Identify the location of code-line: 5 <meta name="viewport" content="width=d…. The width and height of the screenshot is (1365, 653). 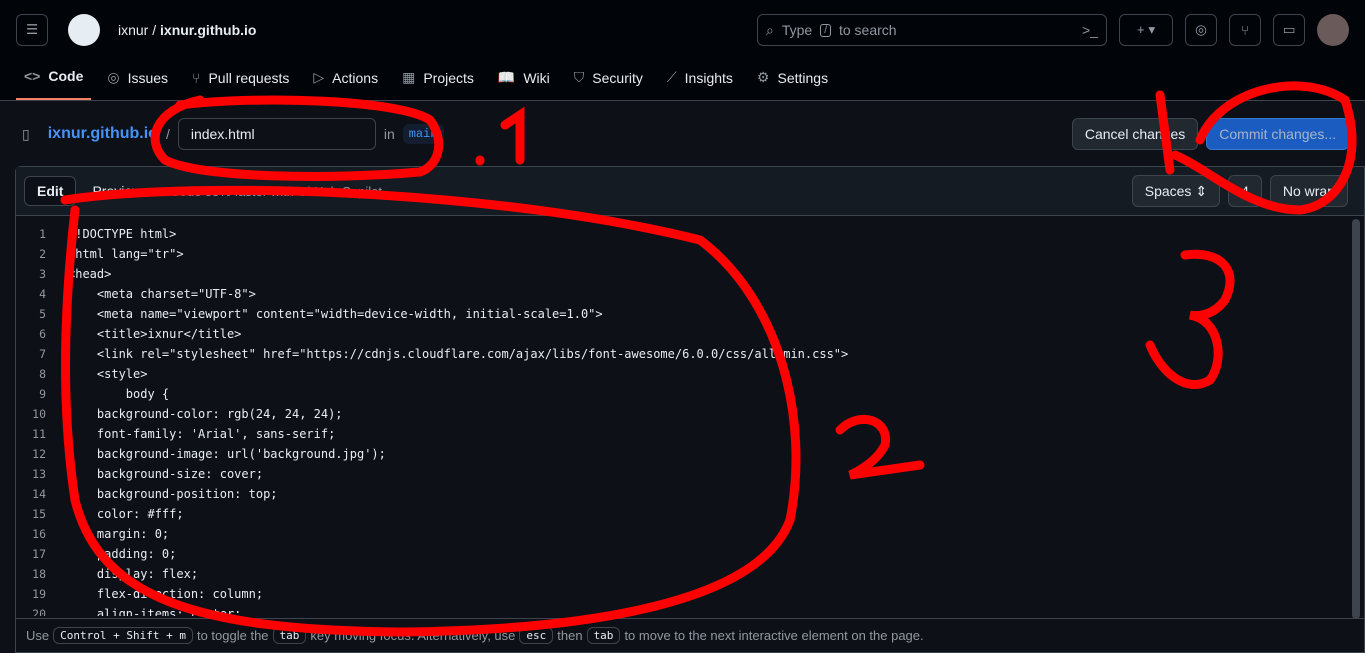
(690, 314).